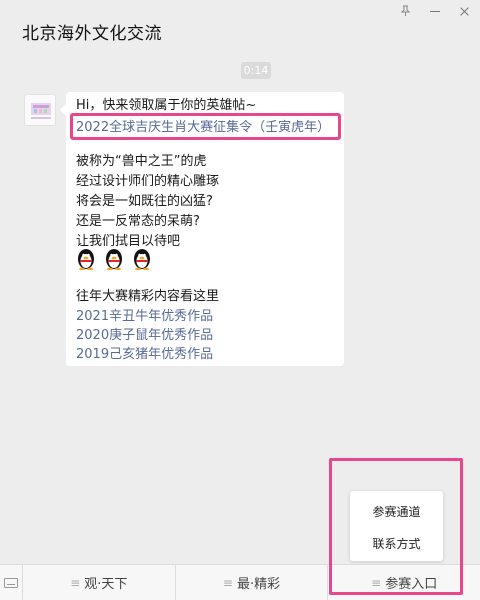  Describe the element at coordinates (144, 355) in the screenshot. I see `past-link-2019: 2019己亥猪年优秀作品` at that location.